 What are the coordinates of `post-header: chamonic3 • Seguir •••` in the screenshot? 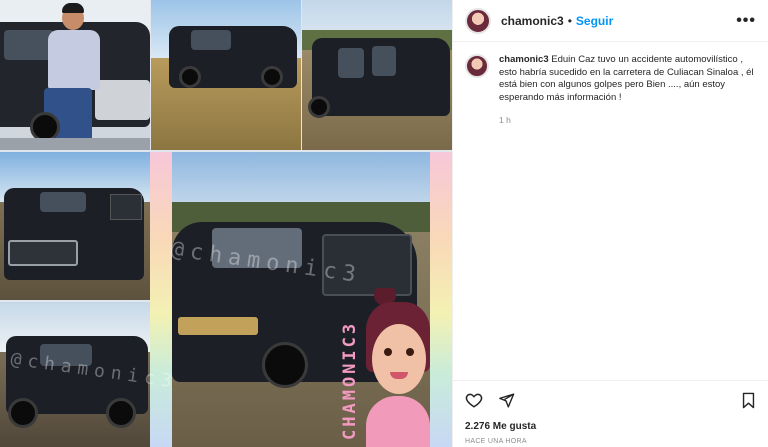 It's located at (610, 21).